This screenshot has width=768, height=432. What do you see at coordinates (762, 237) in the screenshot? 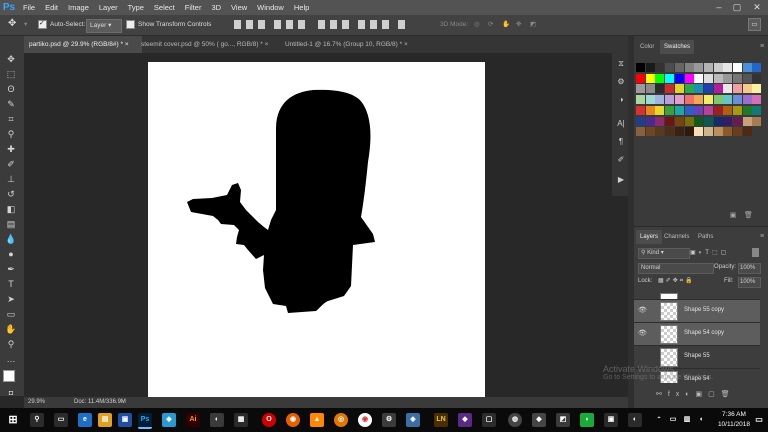
I see `panel-menu-icon: ≡` at bounding box center [762, 237].